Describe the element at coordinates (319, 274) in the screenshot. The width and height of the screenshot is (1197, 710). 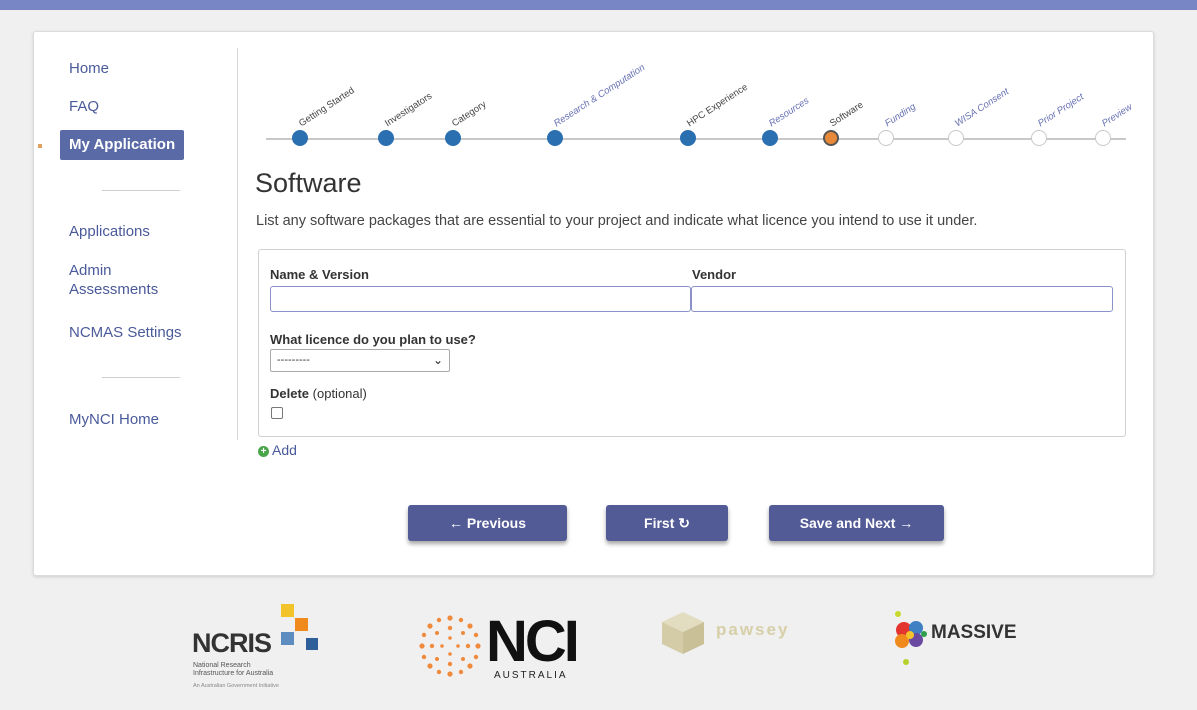
I see `name-version-label: Name & Version` at that location.